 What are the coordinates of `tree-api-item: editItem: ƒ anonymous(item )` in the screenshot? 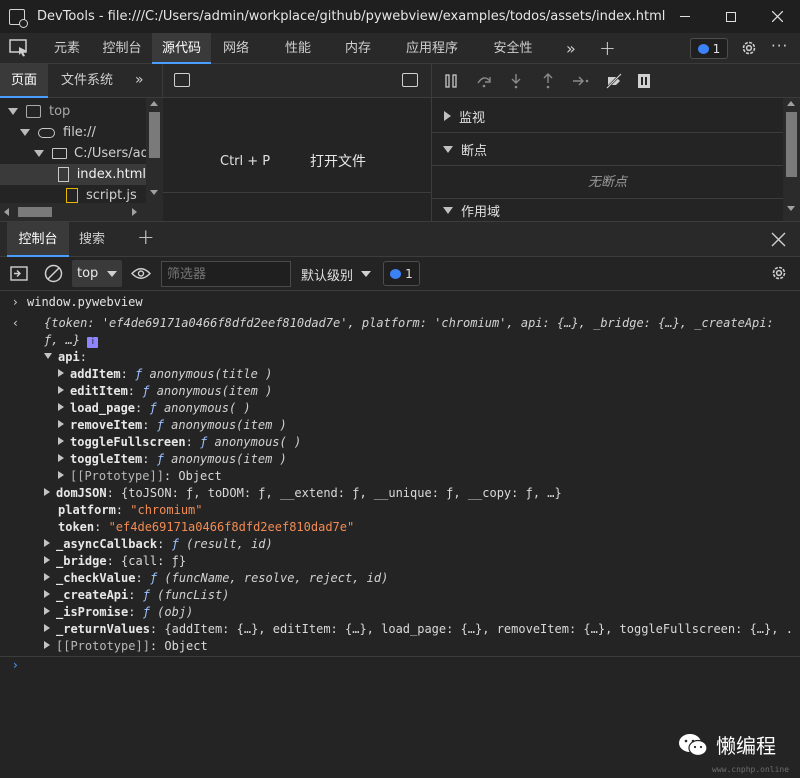 It's located at (165, 391).